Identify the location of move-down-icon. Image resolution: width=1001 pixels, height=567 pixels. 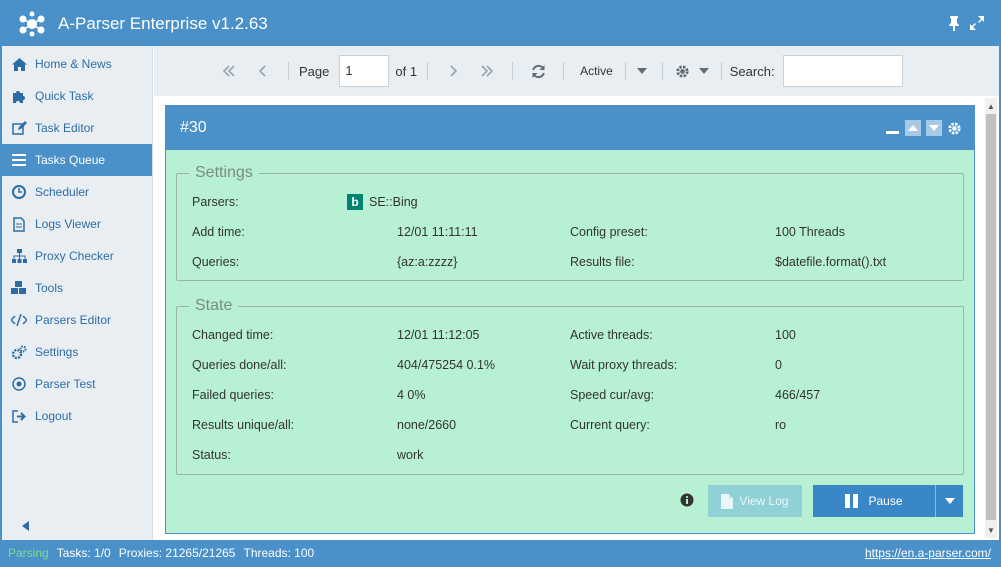
(934, 128).